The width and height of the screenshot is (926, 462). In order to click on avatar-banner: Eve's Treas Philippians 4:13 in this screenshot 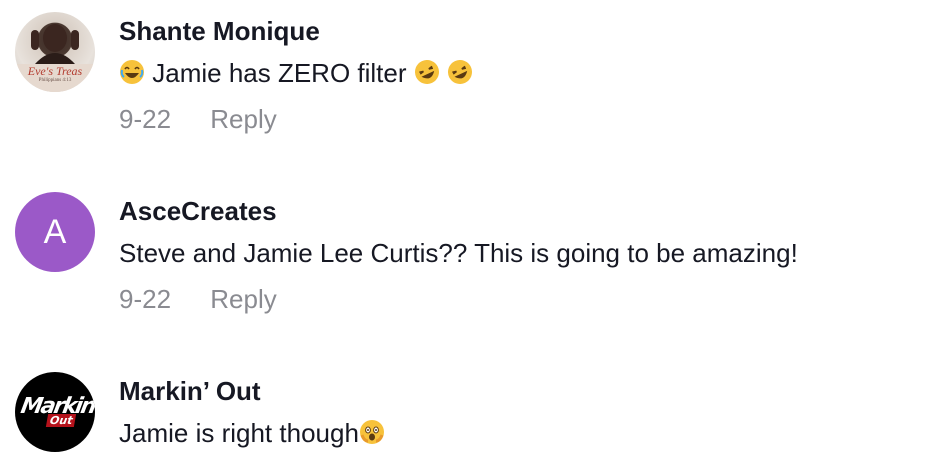, I will do `click(55, 78)`.